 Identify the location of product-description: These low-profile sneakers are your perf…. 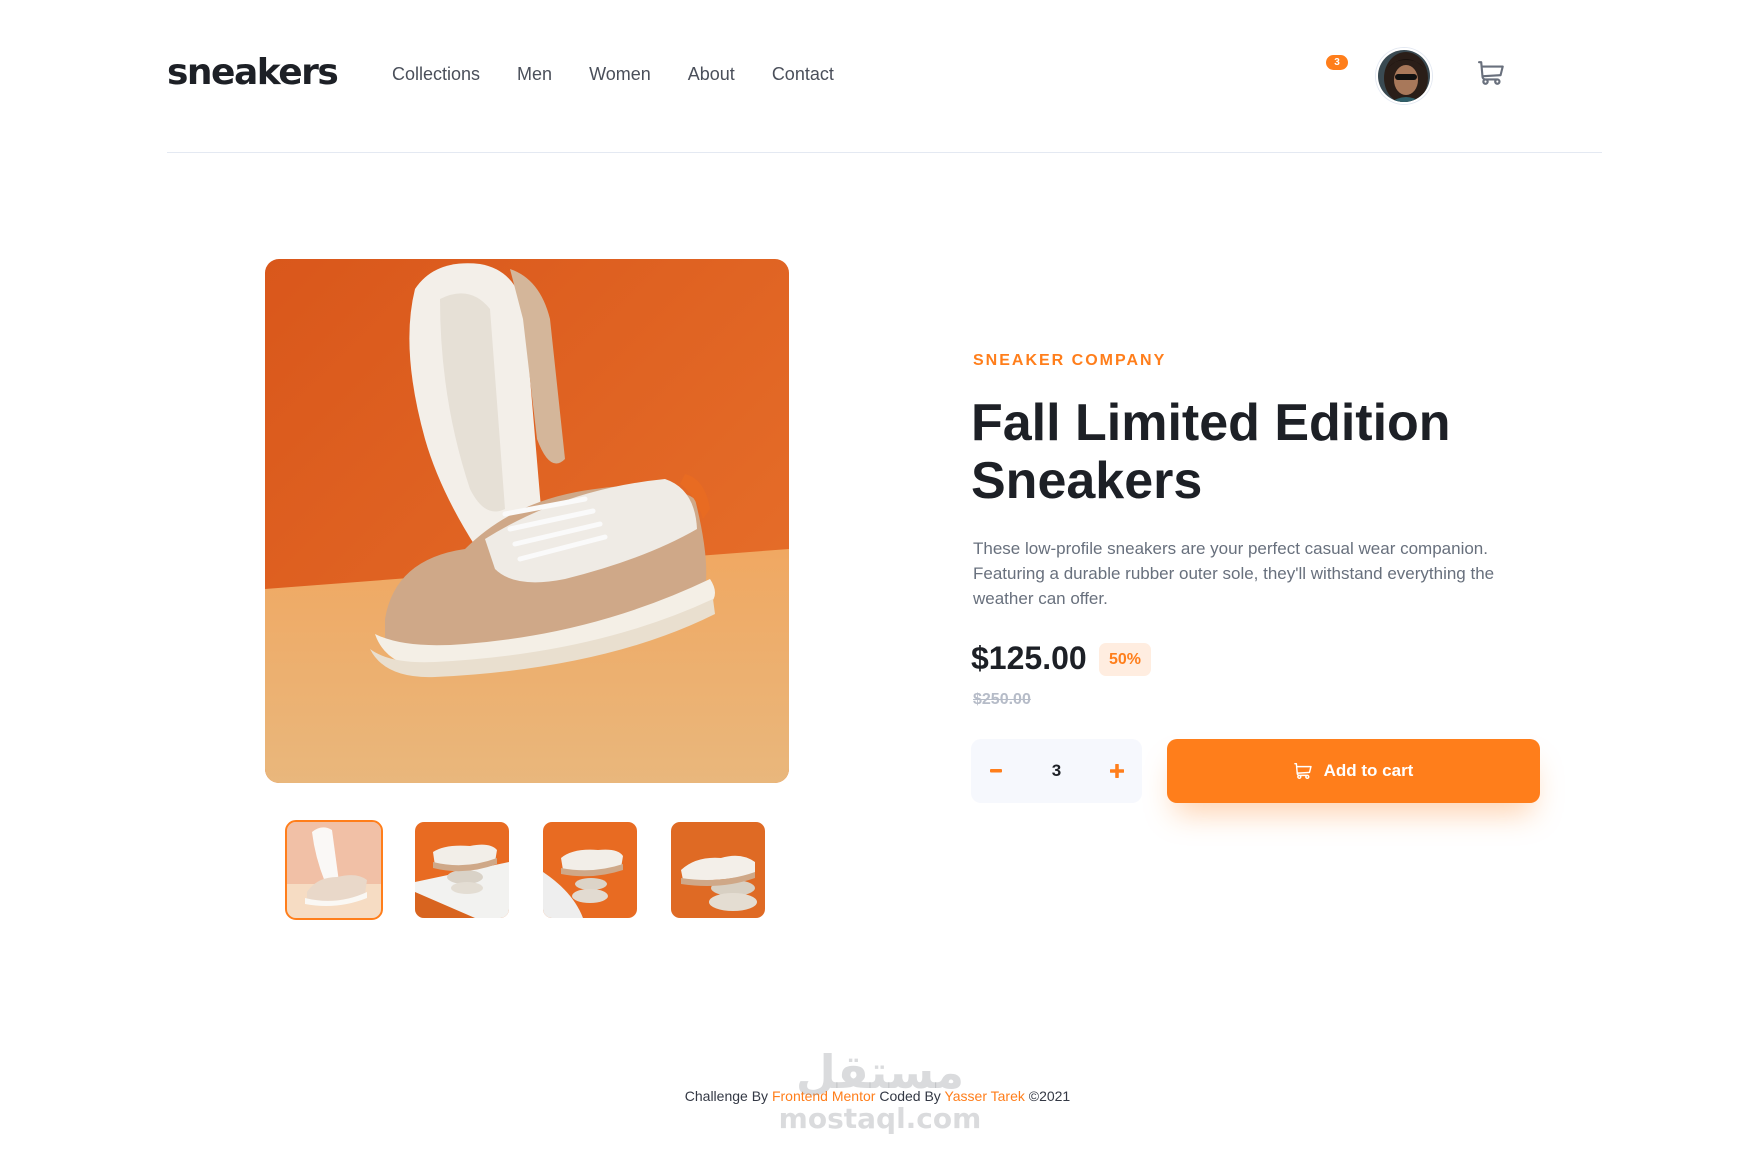
(1234, 573).